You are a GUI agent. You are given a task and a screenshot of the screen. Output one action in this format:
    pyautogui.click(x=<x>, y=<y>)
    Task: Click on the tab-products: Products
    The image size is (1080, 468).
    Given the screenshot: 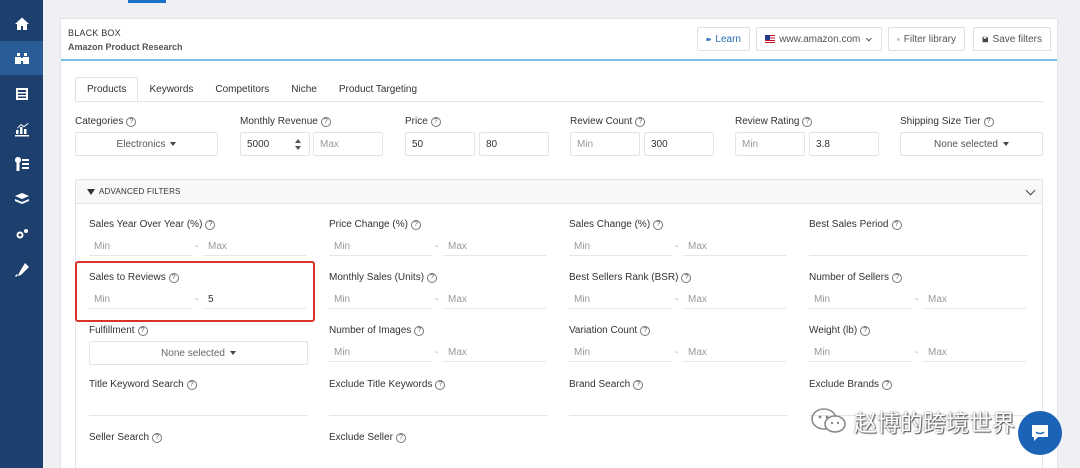 What is the action you would take?
    pyautogui.click(x=107, y=89)
    